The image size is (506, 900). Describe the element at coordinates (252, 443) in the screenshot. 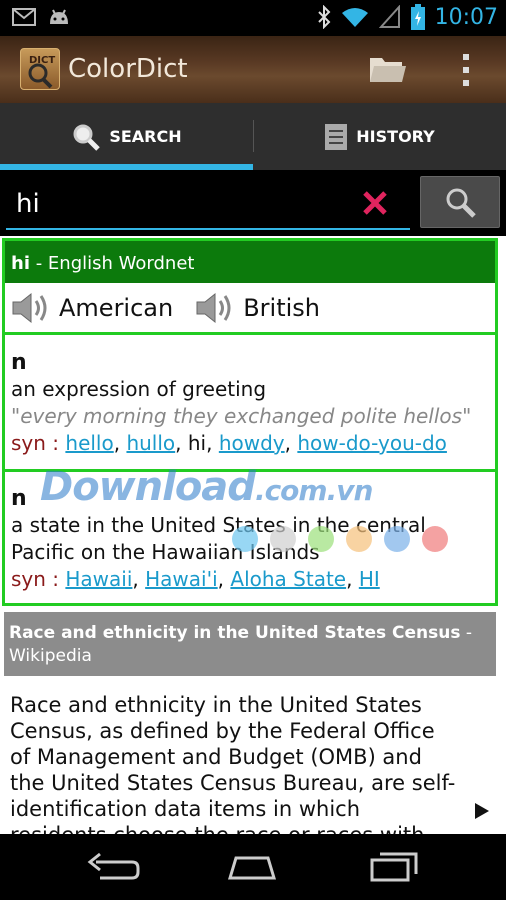

I see `synonym-link: howdy` at that location.